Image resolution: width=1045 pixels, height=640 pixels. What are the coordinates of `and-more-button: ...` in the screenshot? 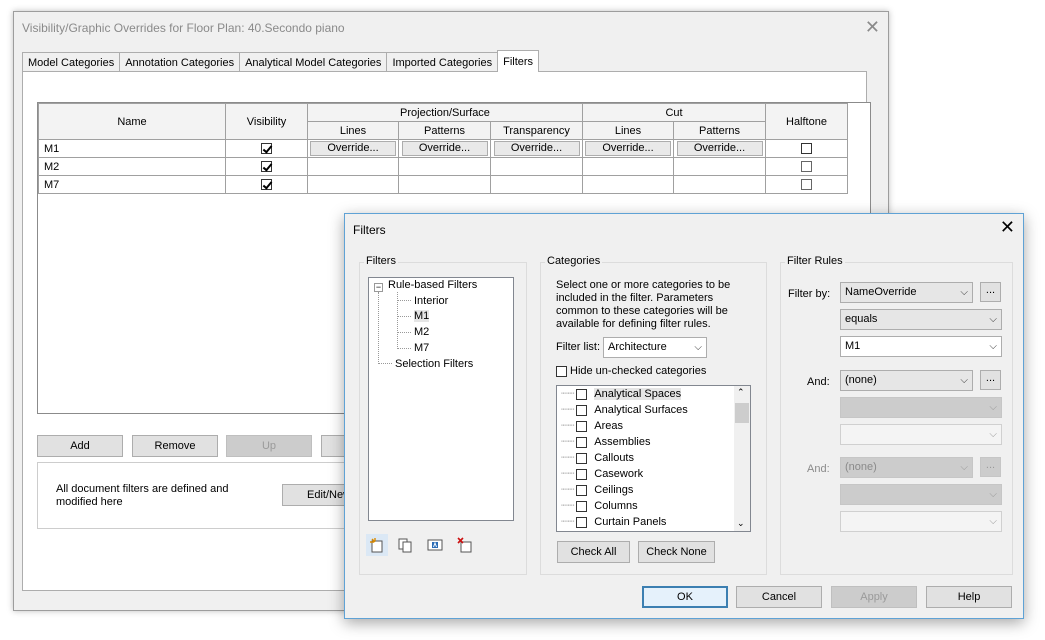 It's located at (990, 380).